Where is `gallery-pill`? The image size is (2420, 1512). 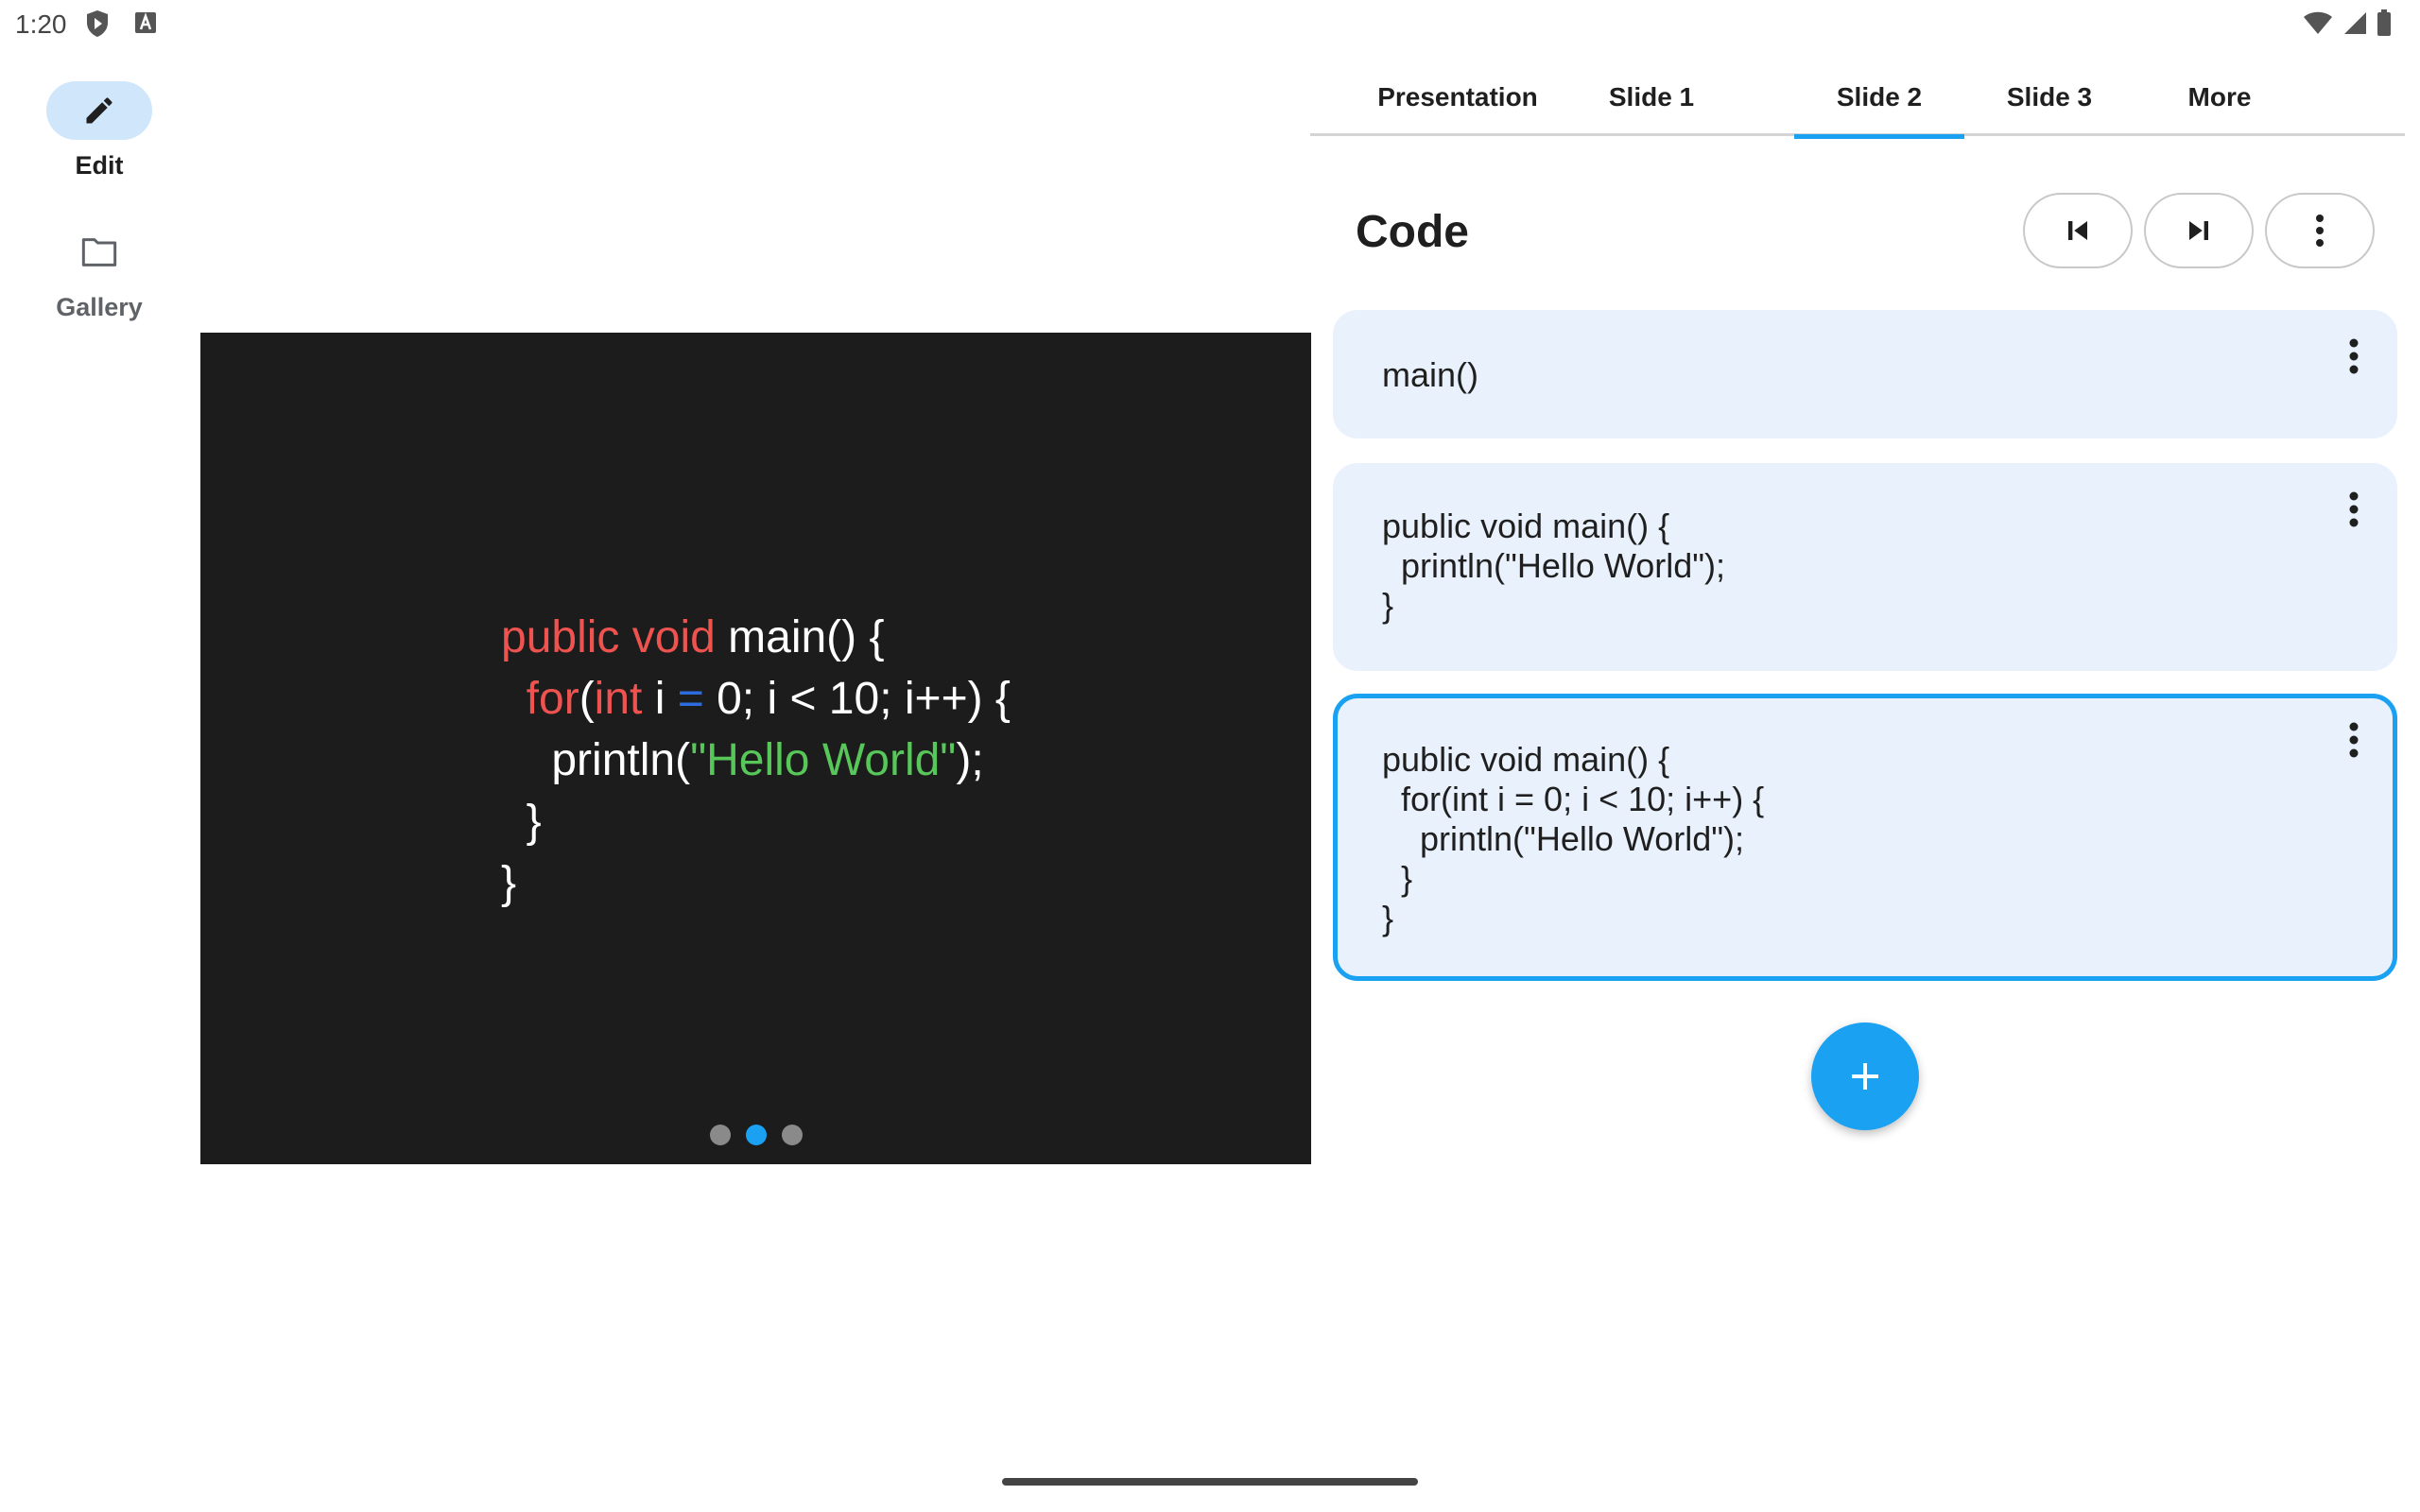 gallery-pill is located at coordinates (99, 252).